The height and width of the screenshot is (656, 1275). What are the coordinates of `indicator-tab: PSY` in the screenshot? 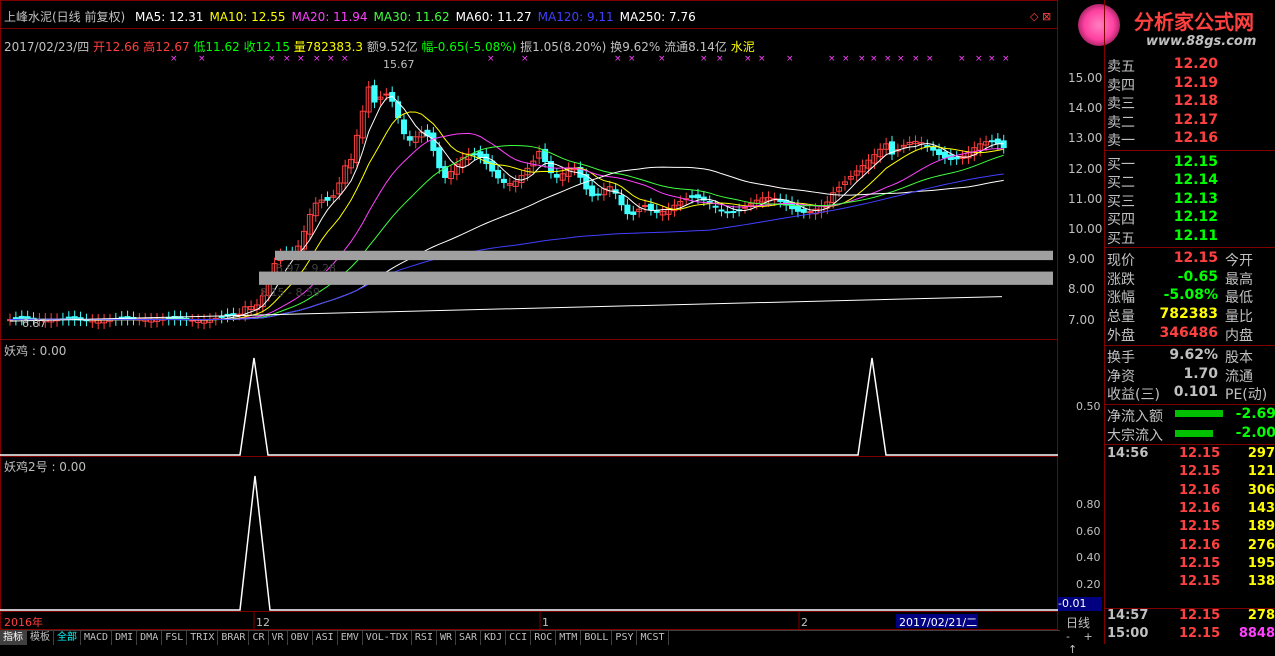 It's located at (625, 638).